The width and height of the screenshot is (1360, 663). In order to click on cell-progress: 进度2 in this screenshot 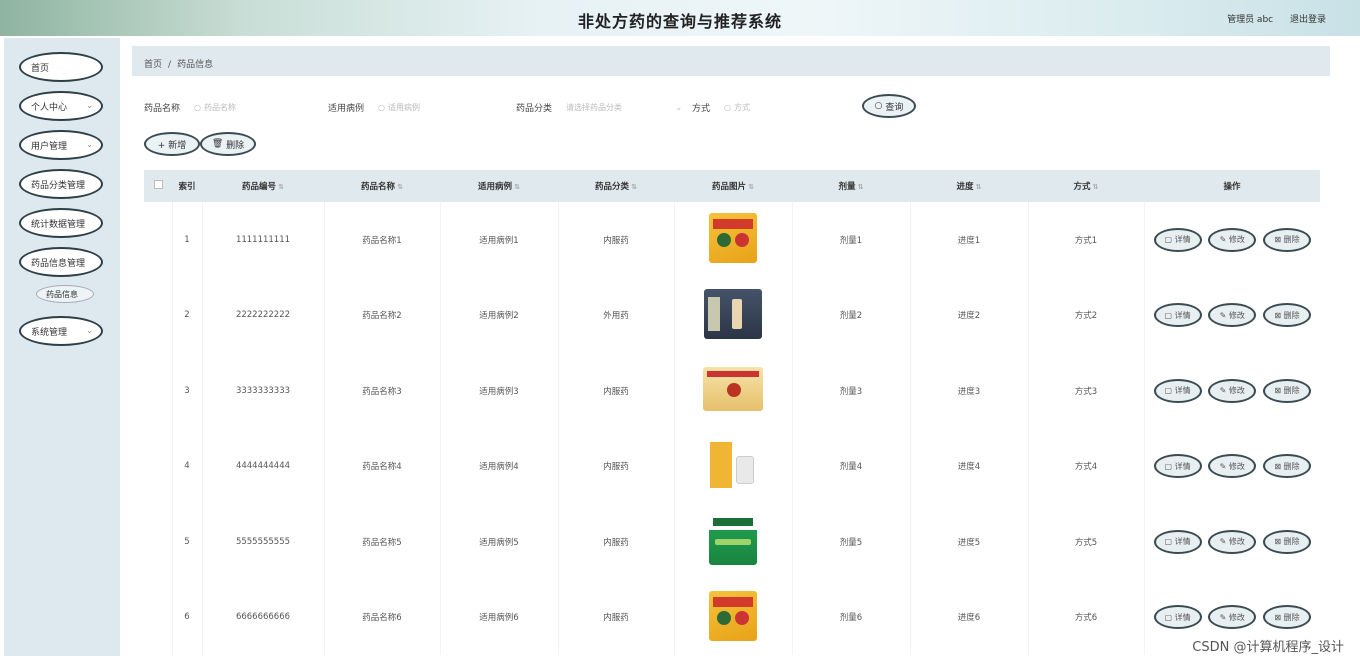, I will do `click(969, 315)`.